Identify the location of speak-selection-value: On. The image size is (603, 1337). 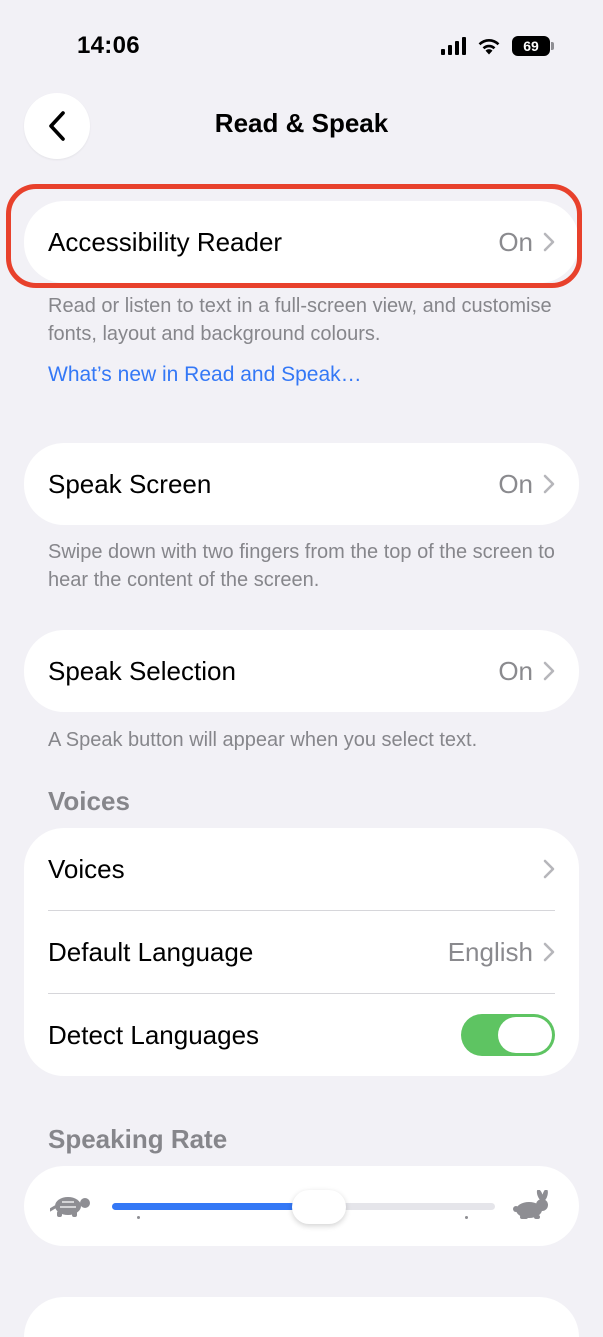
(515, 670).